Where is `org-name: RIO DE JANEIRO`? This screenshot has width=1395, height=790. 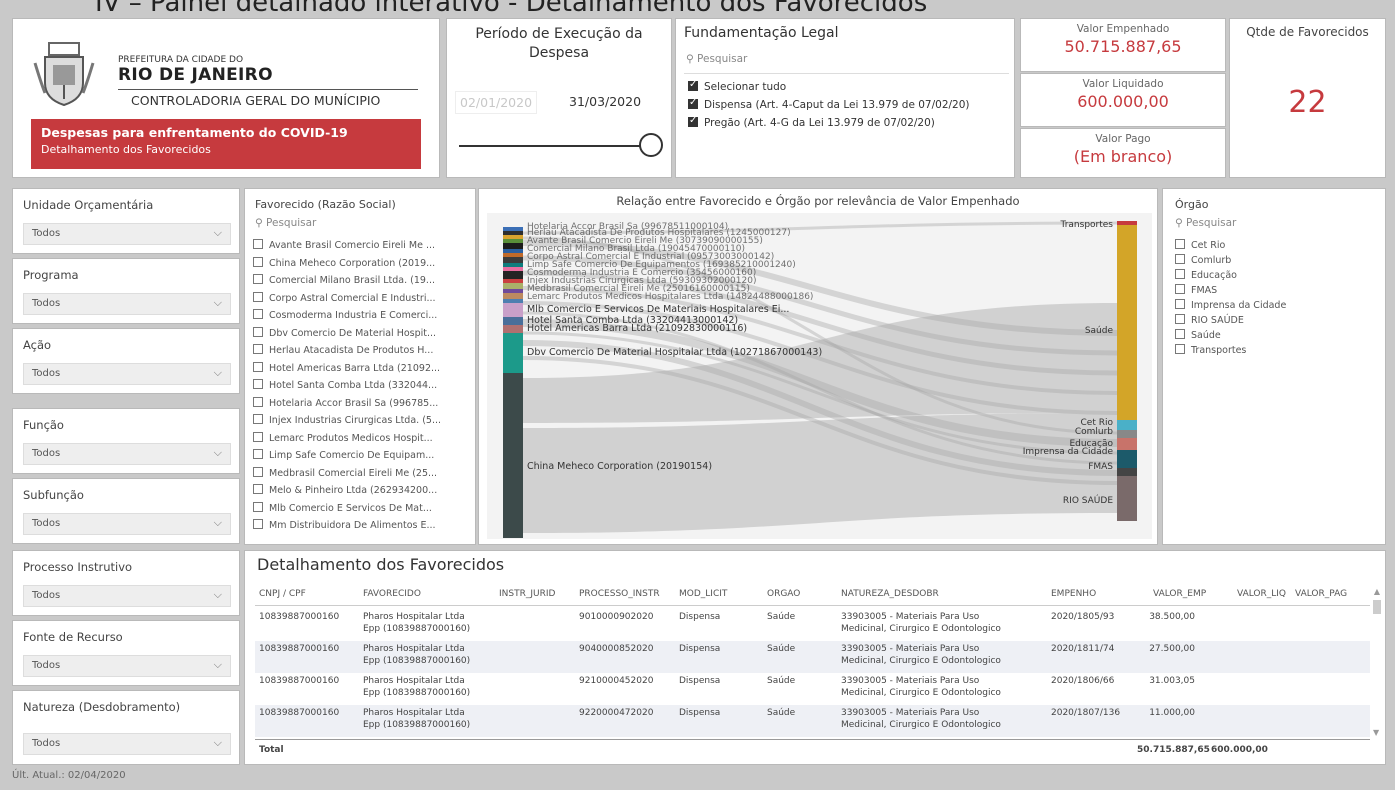
org-name: RIO DE JANEIRO is located at coordinates (195, 75).